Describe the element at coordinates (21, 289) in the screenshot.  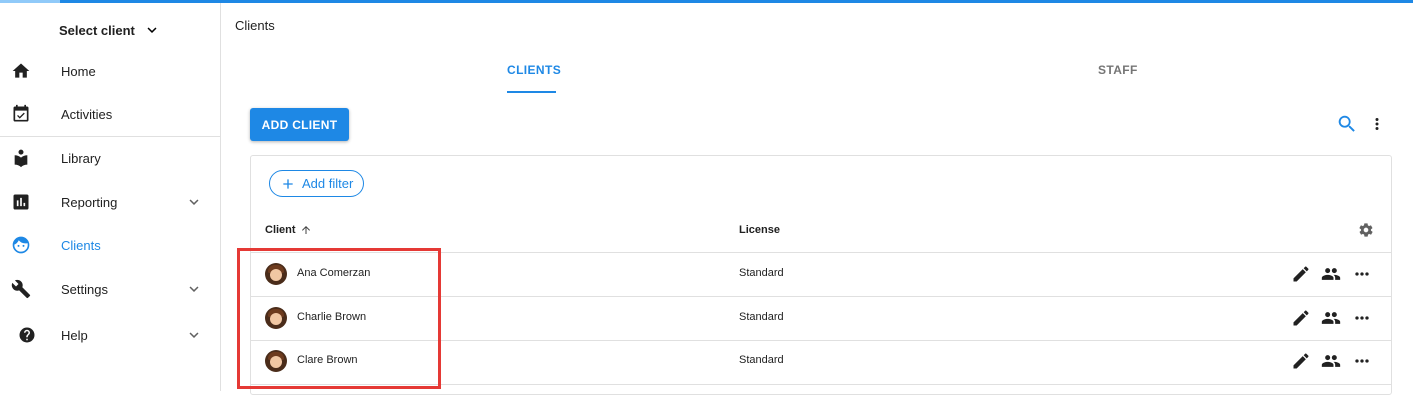
I see `wrench-icon` at that location.